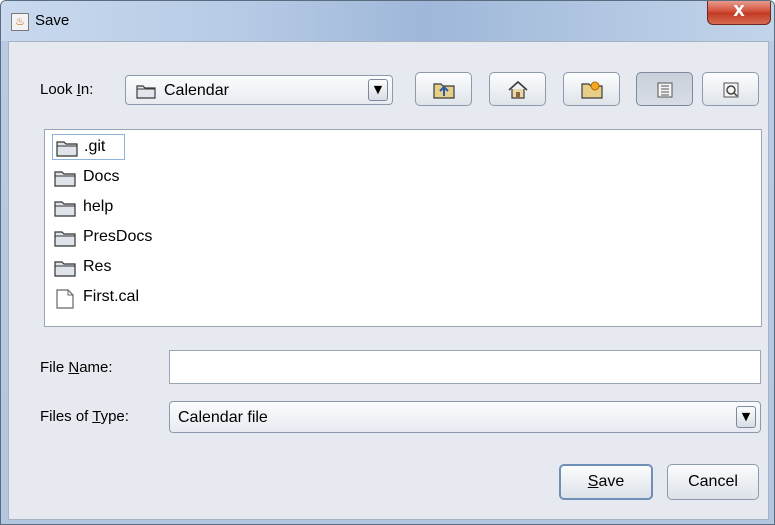 The width and height of the screenshot is (775, 525). I want to click on new-folder-icon, so click(592, 90).